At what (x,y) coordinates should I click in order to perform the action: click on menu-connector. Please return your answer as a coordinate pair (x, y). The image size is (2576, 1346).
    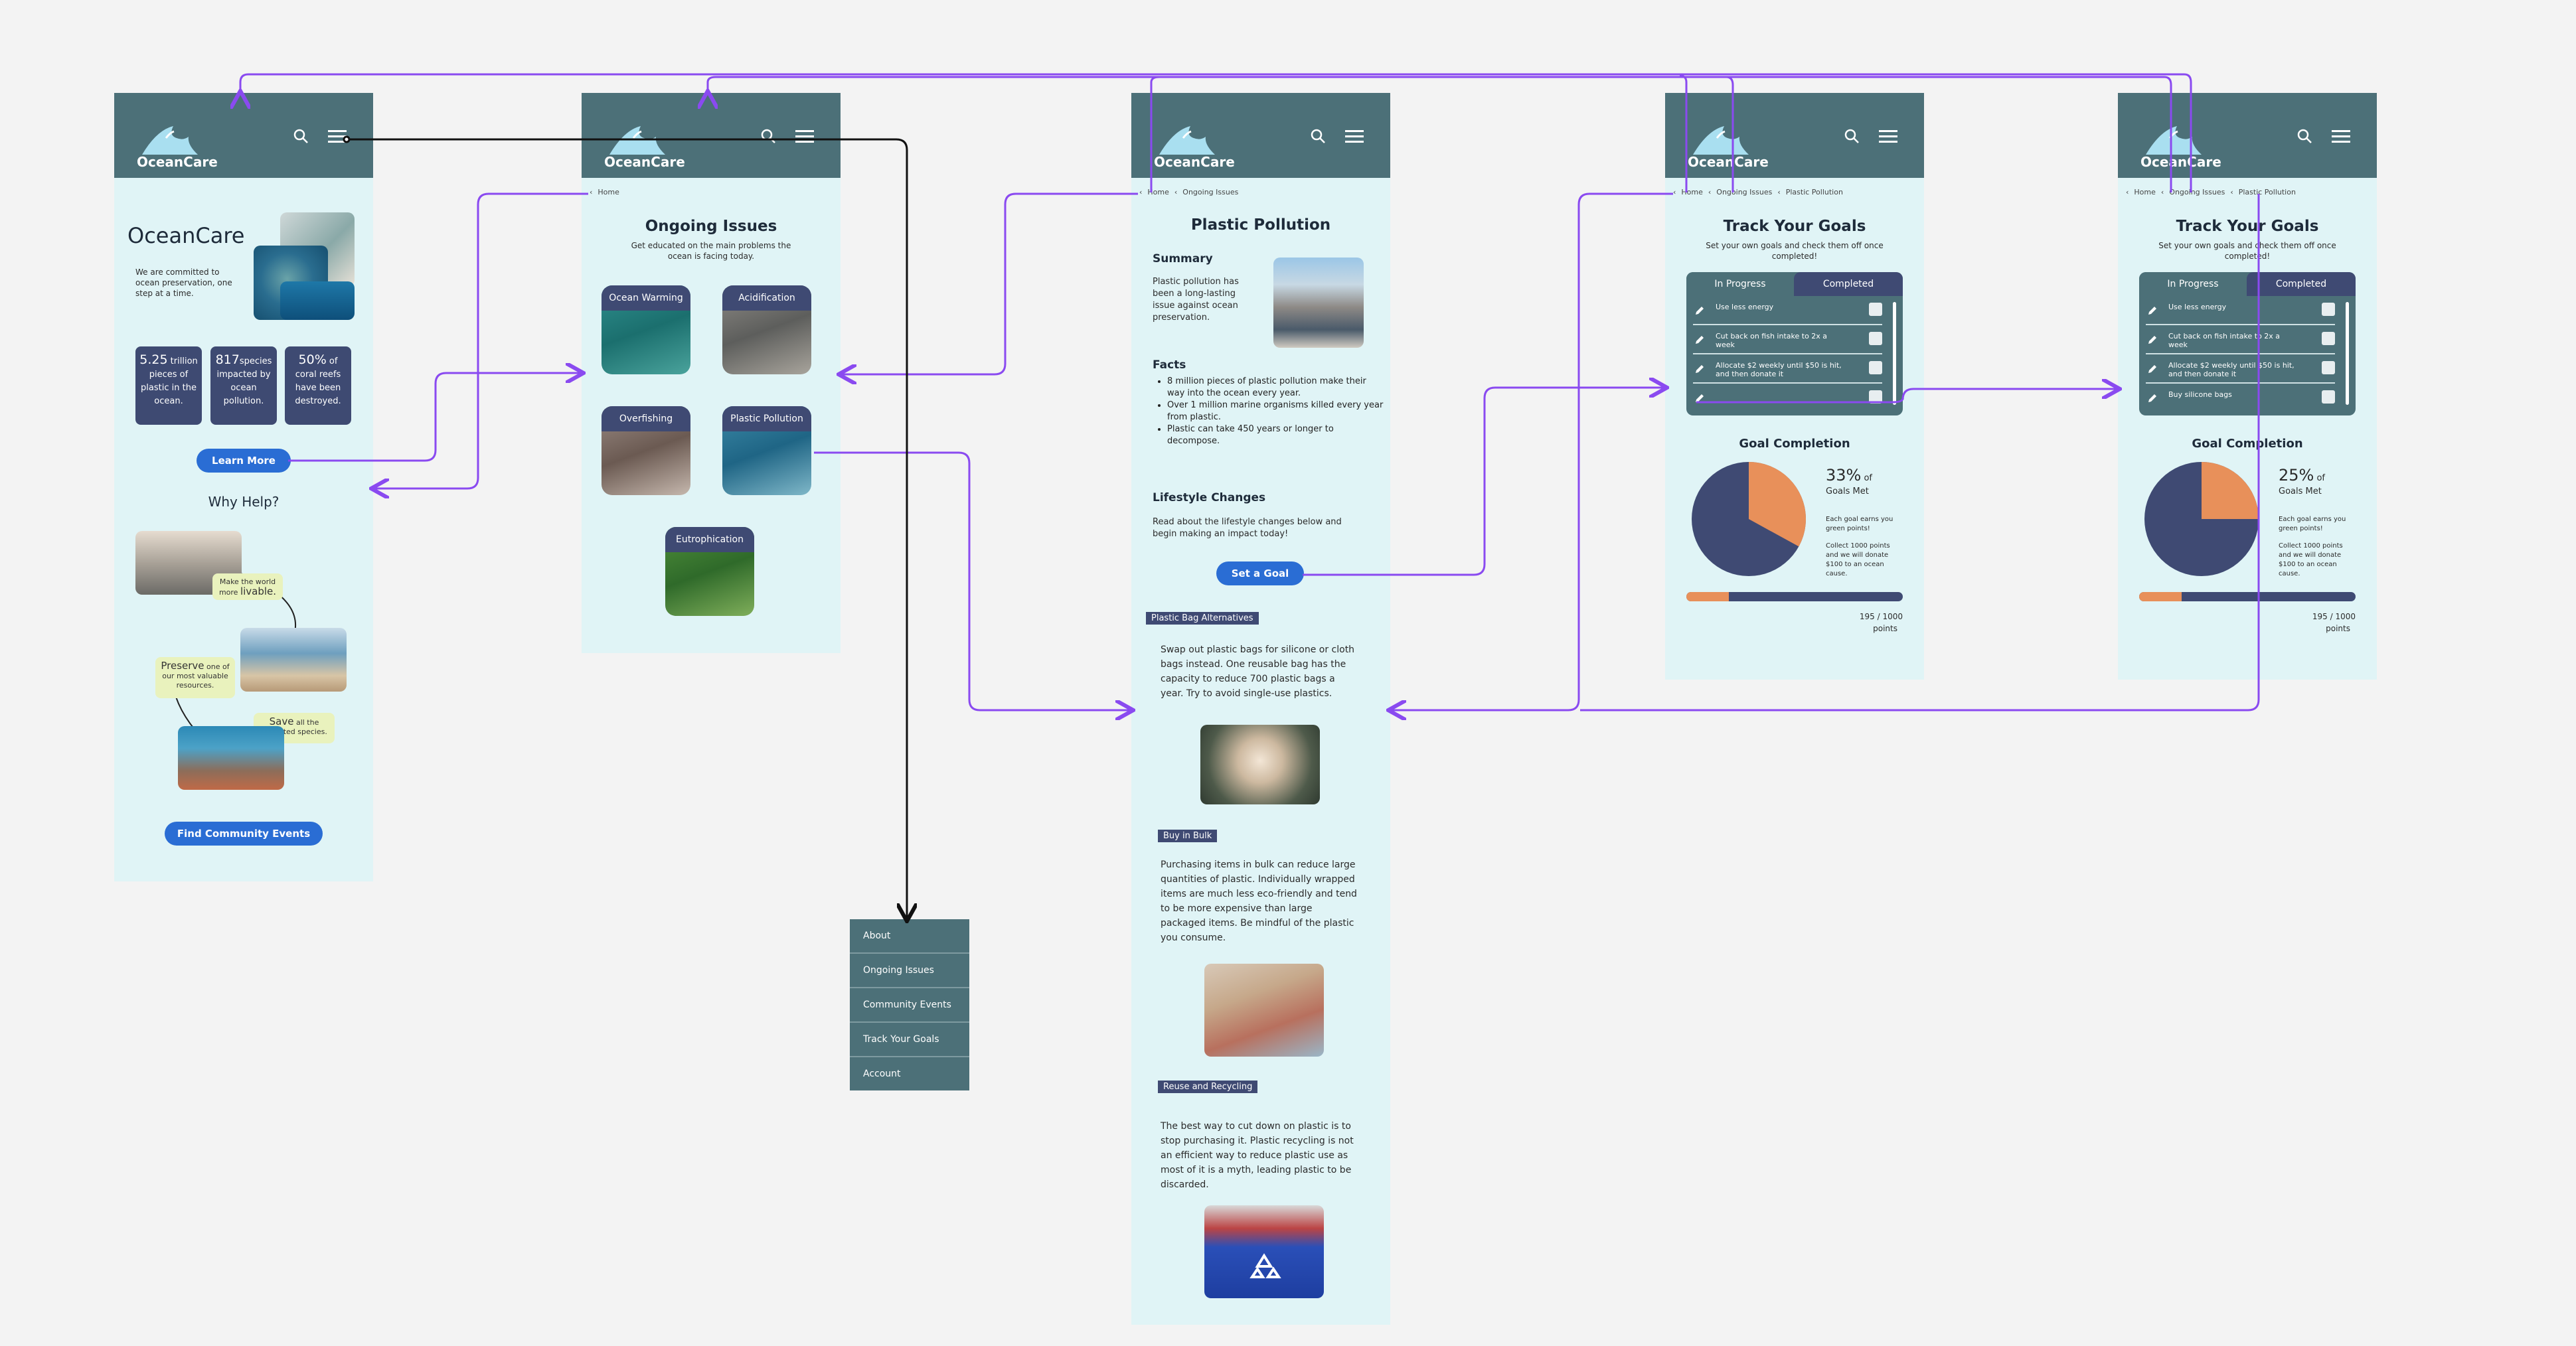
    Looking at the image, I should click on (625, 527).